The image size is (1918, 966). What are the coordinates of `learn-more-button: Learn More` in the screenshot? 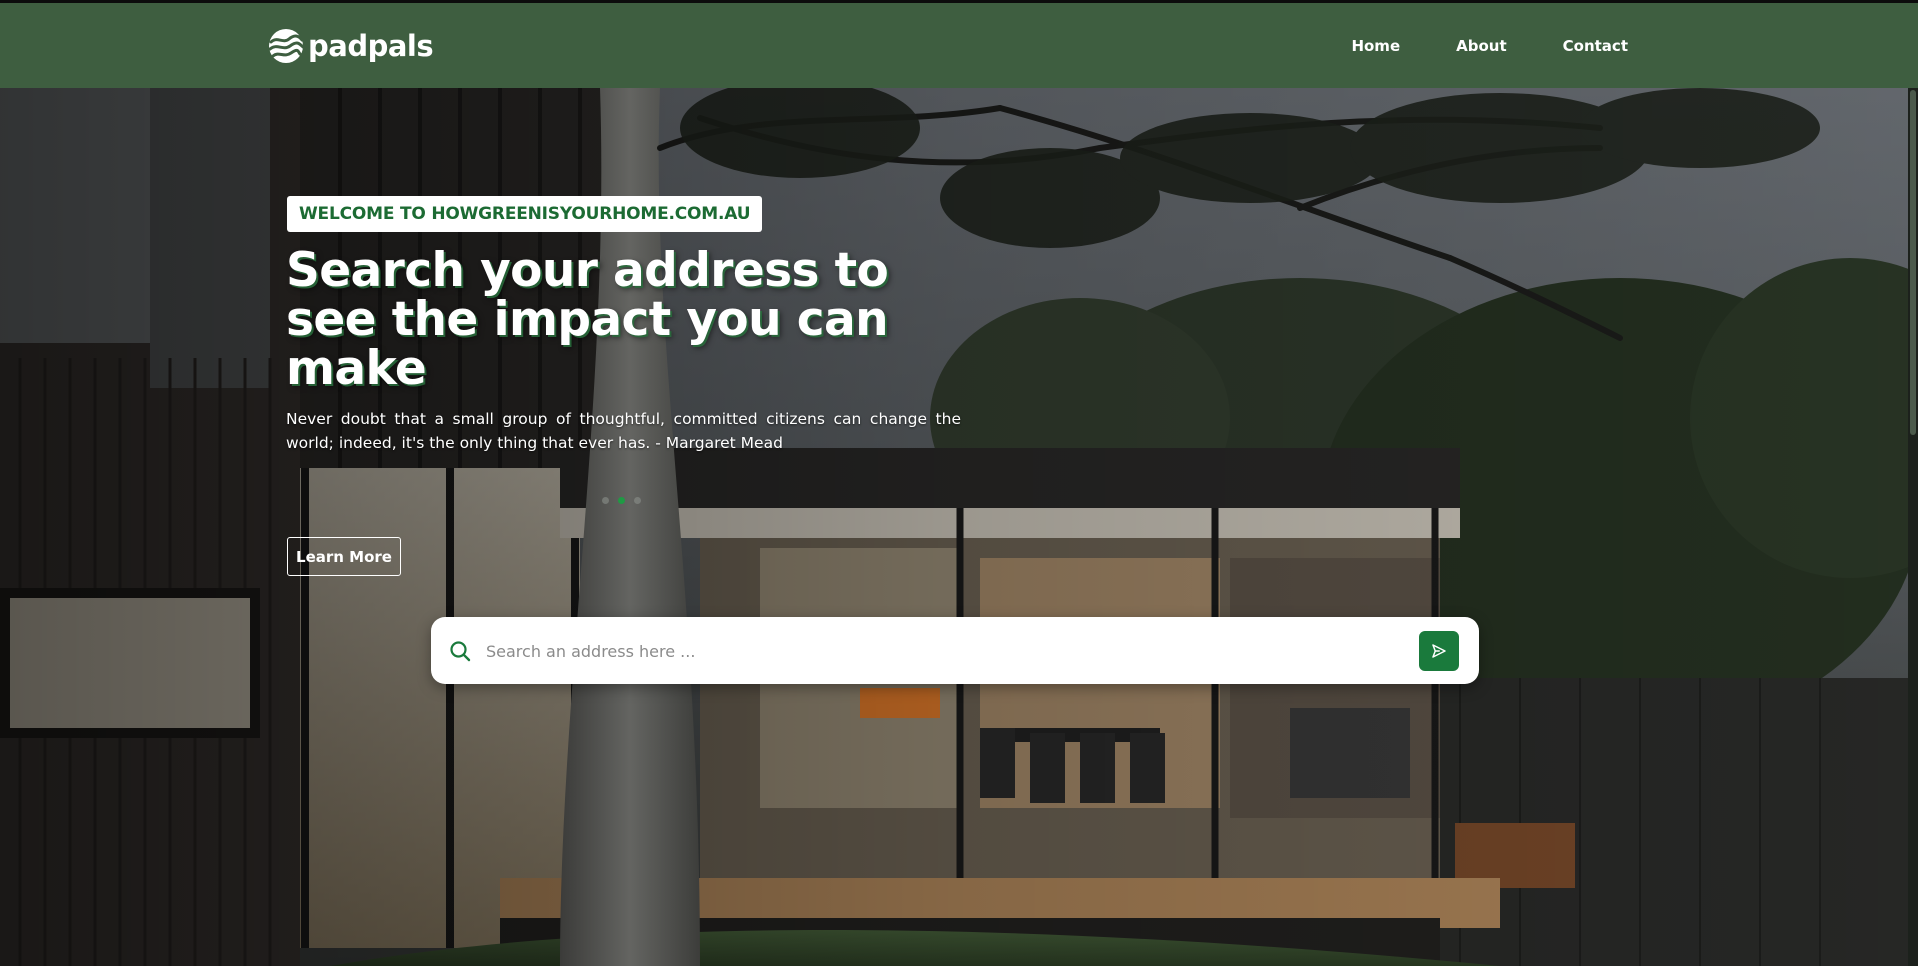 It's located at (344, 556).